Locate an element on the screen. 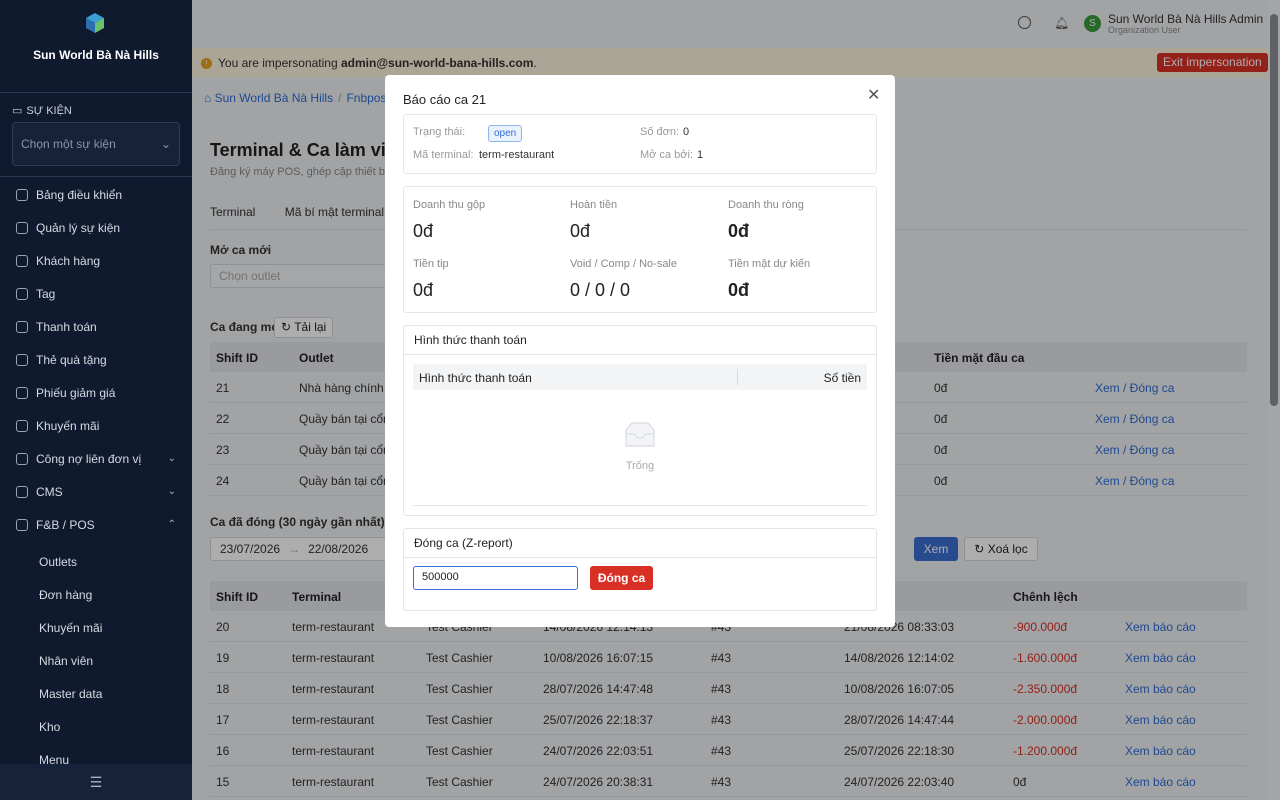 The image size is (1280, 800). close-shift-title: Đóng ca (Z-report) is located at coordinates (463, 543).